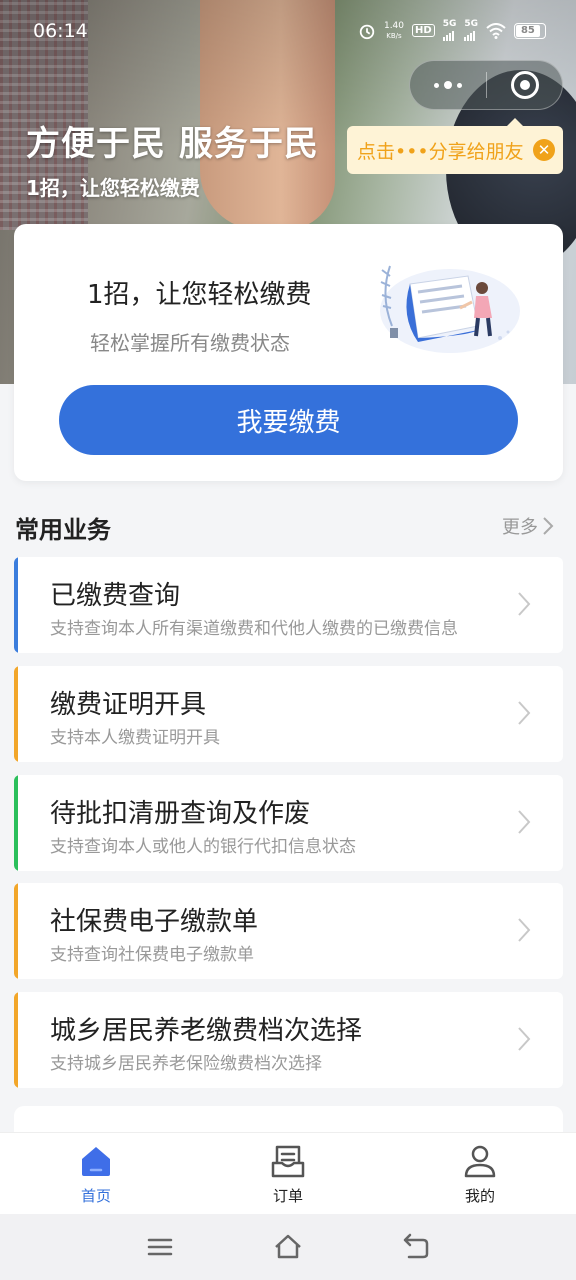 The height and width of the screenshot is (1280, 576). I want to click on hd-icon: HD, so click(423, 30).